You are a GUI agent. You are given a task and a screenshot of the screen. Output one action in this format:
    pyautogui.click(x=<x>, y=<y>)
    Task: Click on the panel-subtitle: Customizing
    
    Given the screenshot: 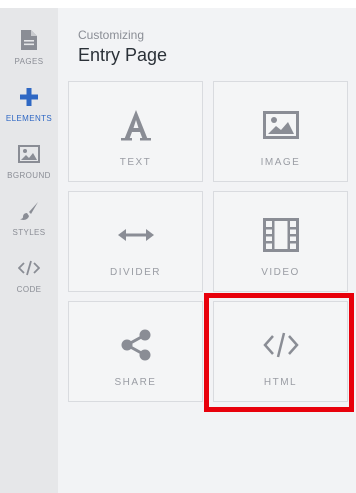 What is the action you would take?
    pyautogui.click(x=111, y=35)
    